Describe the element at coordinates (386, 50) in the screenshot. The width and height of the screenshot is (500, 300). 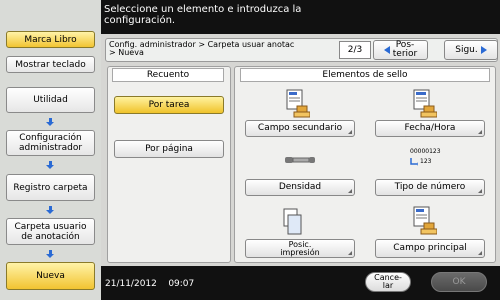
I see `arrow-left-icon` at that location.